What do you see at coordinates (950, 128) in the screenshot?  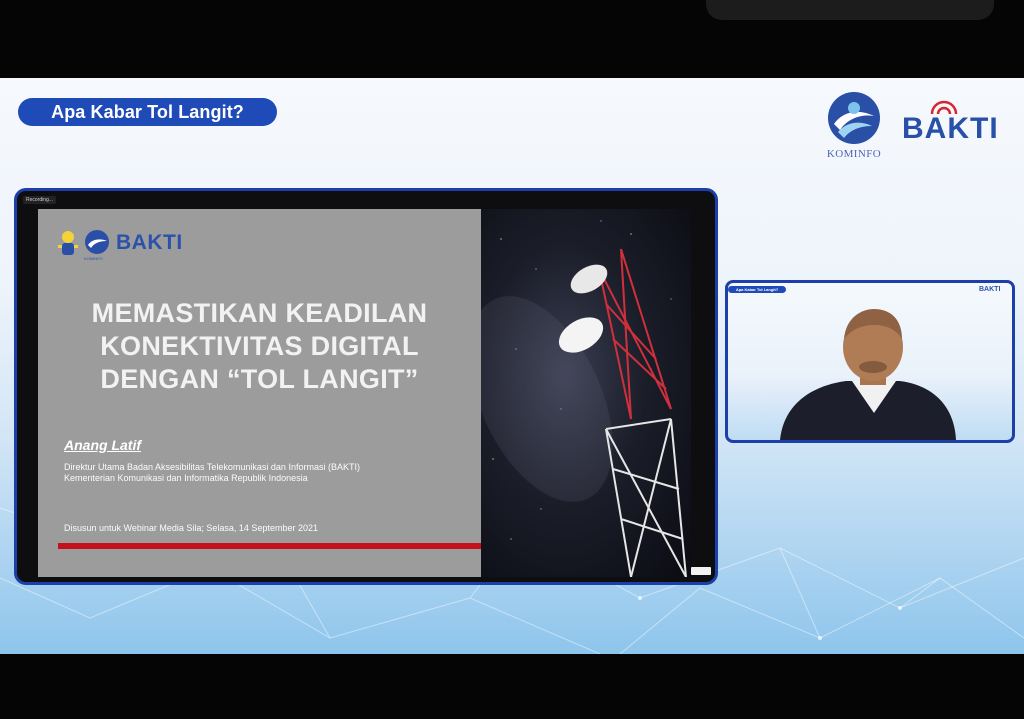 I see `bakti-logo-text: BAKTI` at bounding box center [950, 128].